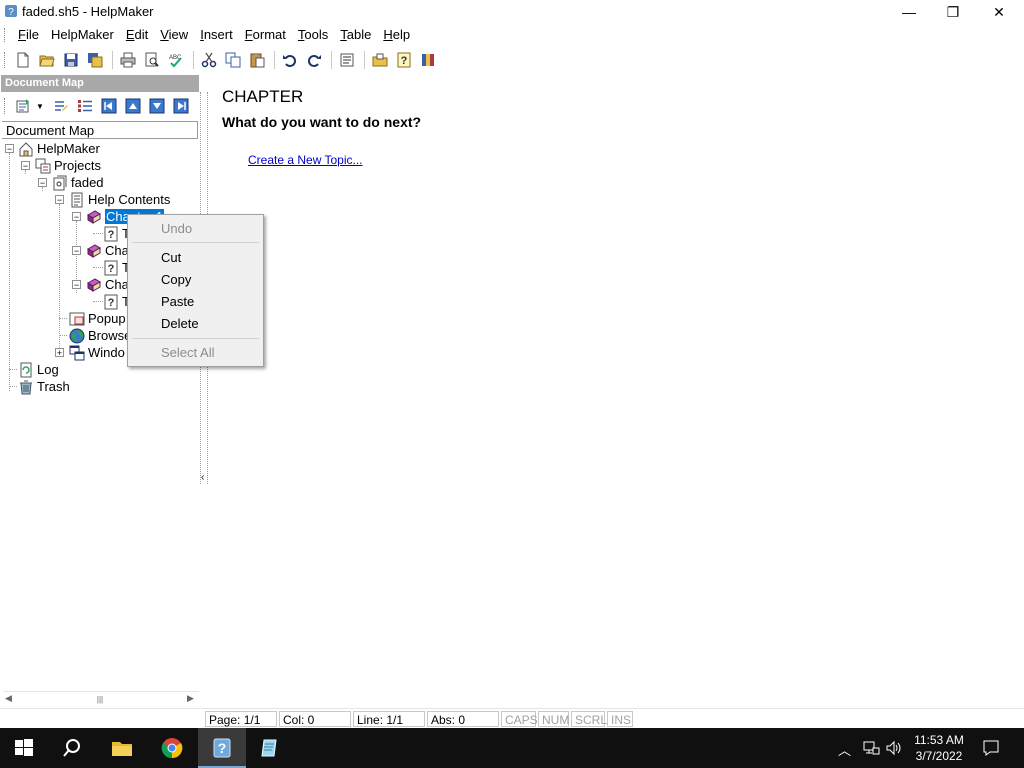  What do you see at coordinates (97, 318) in the screenshot?
I see `tree-node-popup: Popup` at bounding box center [97, 318].